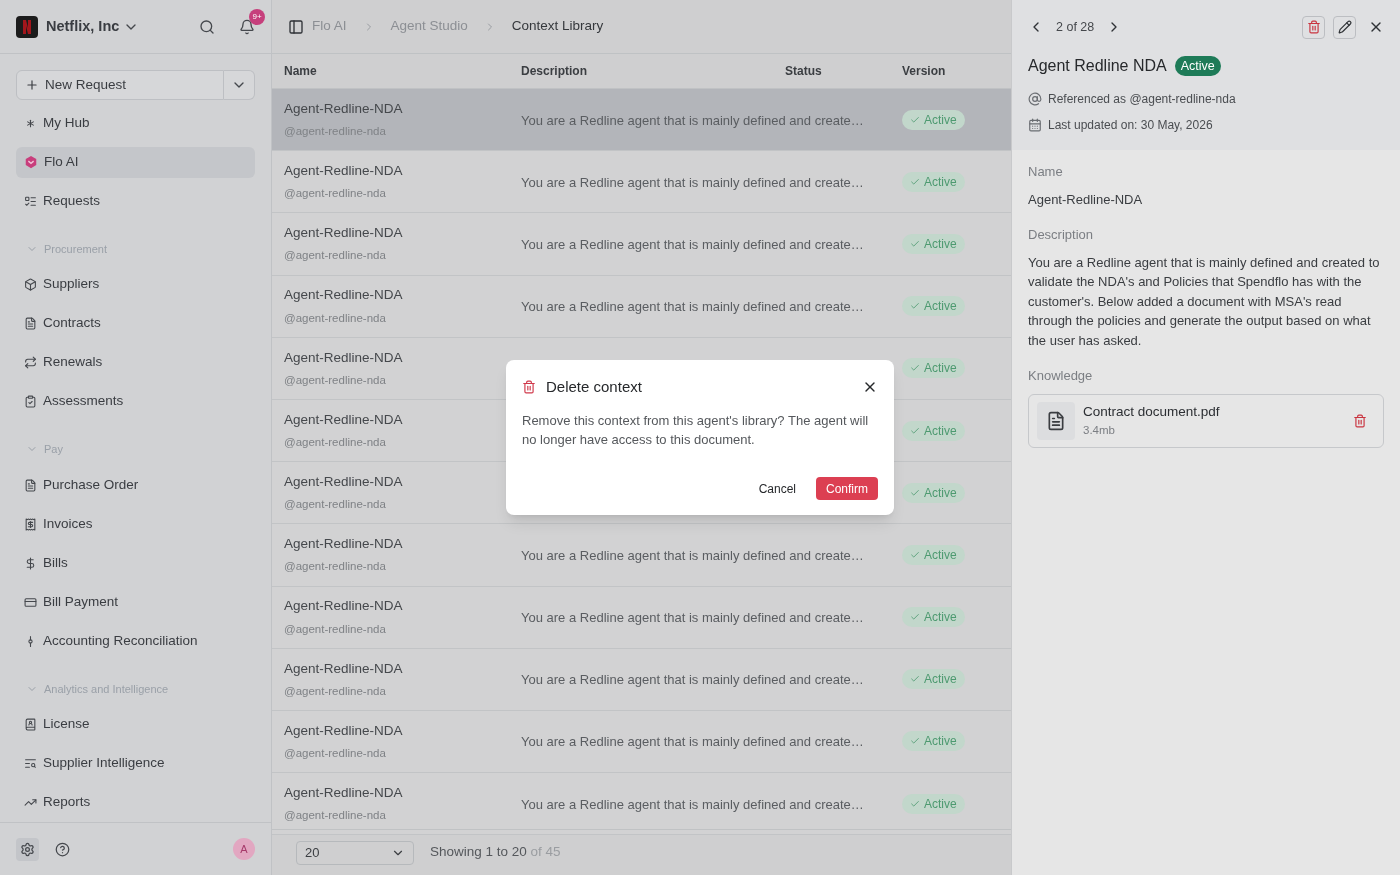 The image size is (1400, 875). I want to click on column-header: Name, so click(300, 71).